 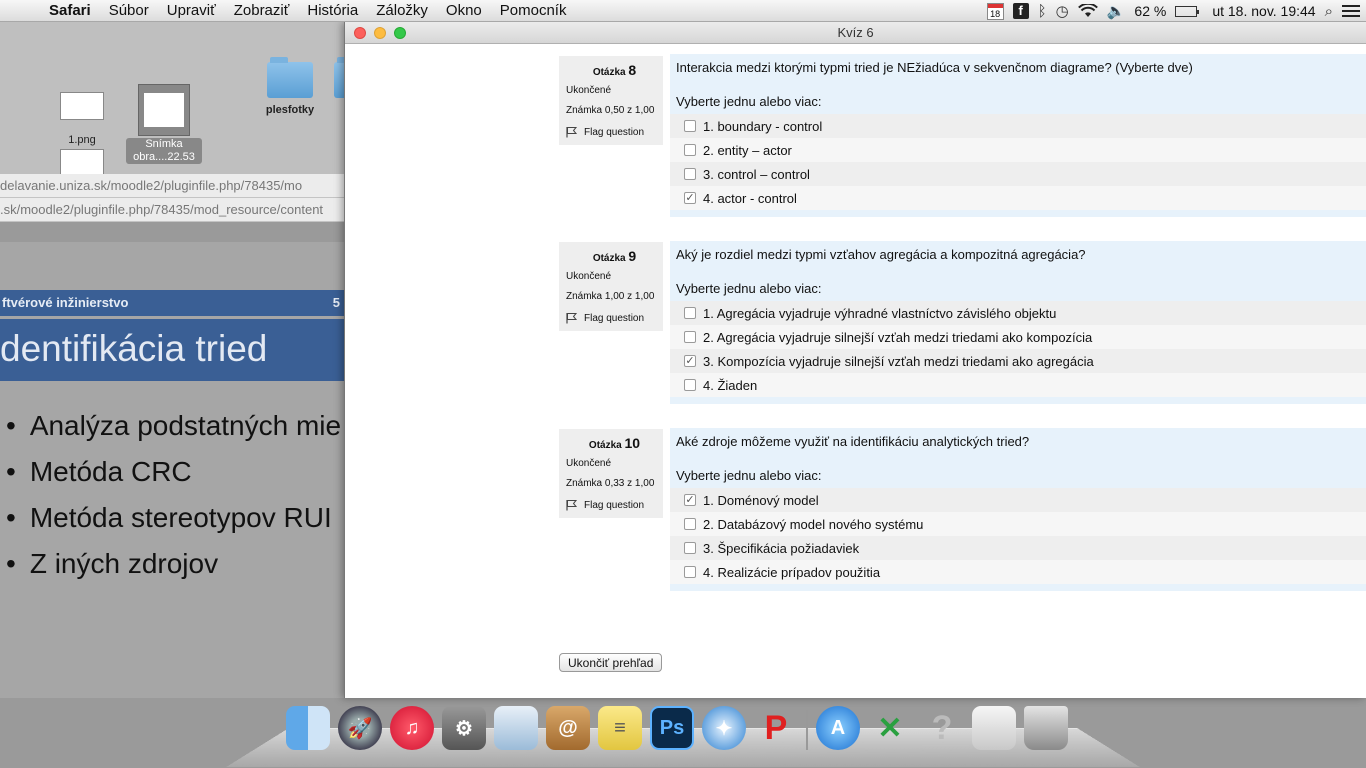 What do you see at coordinates (1018, 572) in the screenshot?
I see `answer-option: 4. Realizácie prípadov použitia` at bounding box center [1018, 572].